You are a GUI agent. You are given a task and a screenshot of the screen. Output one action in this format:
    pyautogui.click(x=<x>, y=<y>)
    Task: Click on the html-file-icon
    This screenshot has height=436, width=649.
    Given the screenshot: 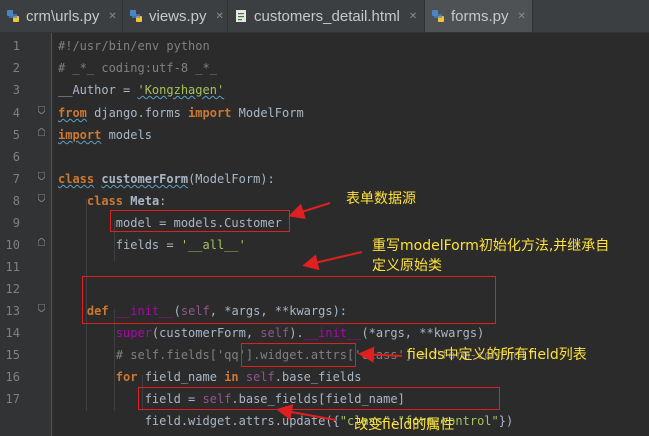 What is the action you would take?
    pyautogui.click(x=241, y=16)
    